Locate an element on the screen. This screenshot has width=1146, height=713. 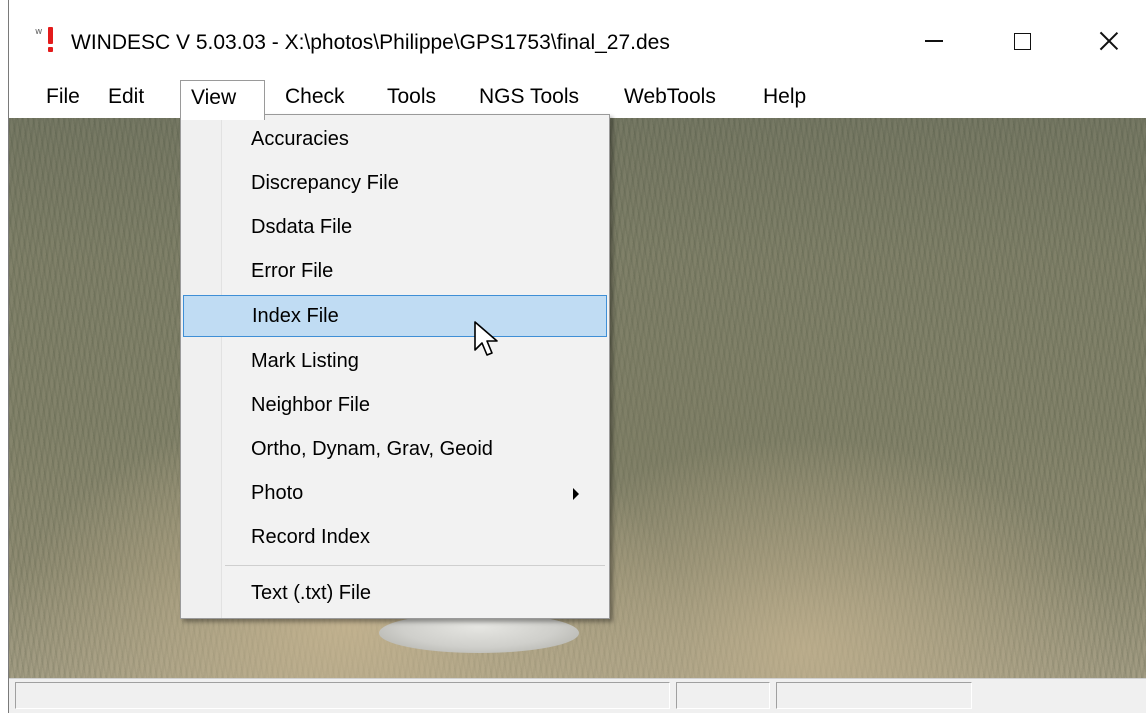
menu-item-photo: Photo is located at coordinates (395, 493).